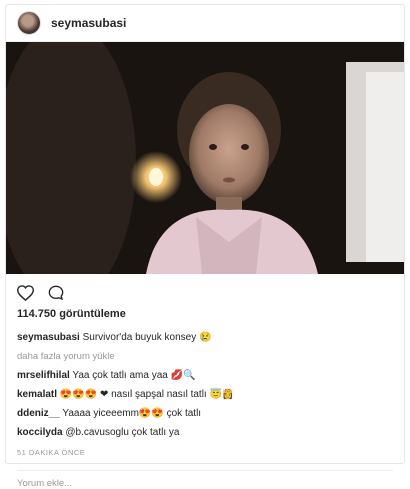 The image size is (410, 489). What do you see at coordinates (210, 452) in the screenshot?
I see `post-timestamp: 51 DAKIKA ÖNCE` at bounding box center [210, 452].